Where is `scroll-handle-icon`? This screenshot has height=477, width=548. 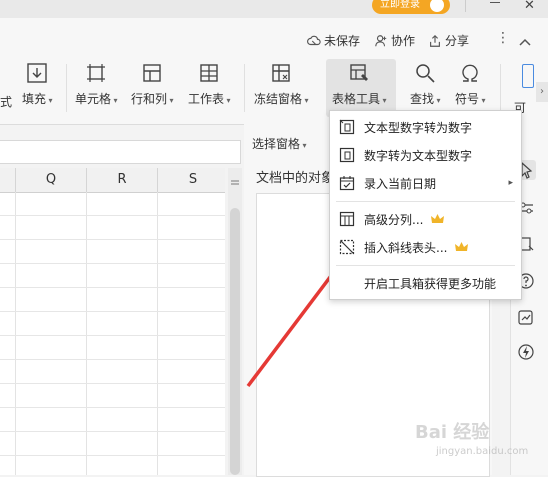 scroll-handle-icon is located at coordinates (235, 178).